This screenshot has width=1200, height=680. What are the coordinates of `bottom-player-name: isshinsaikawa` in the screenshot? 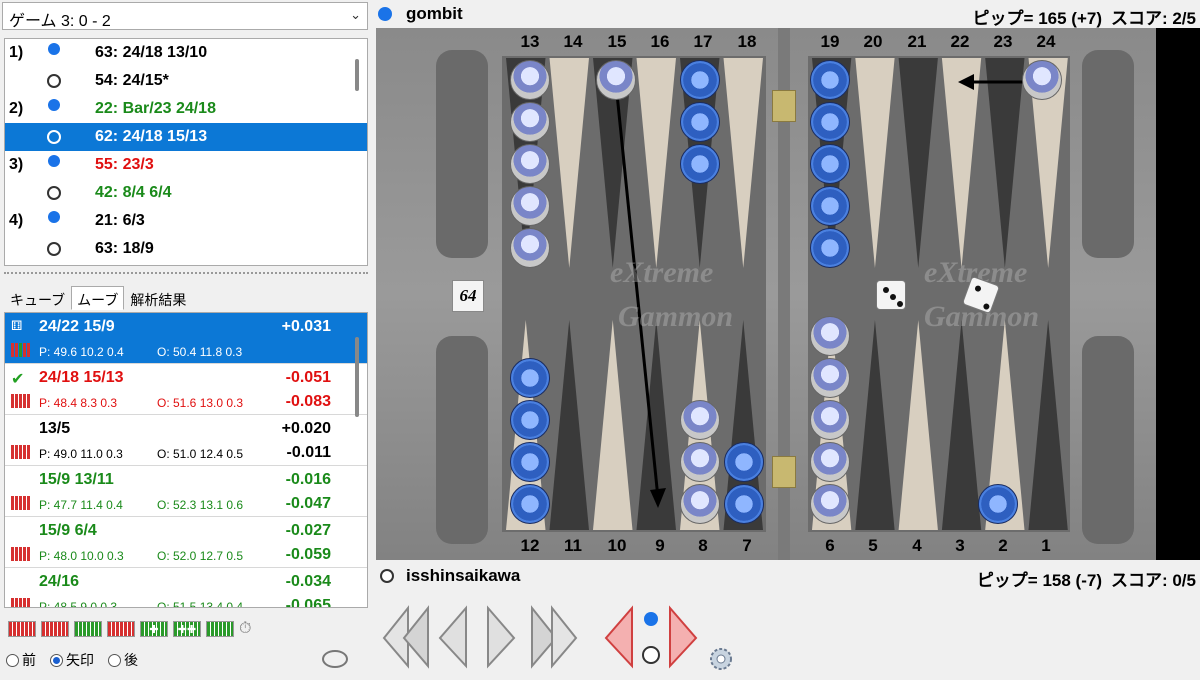 It's located at (463, 575).